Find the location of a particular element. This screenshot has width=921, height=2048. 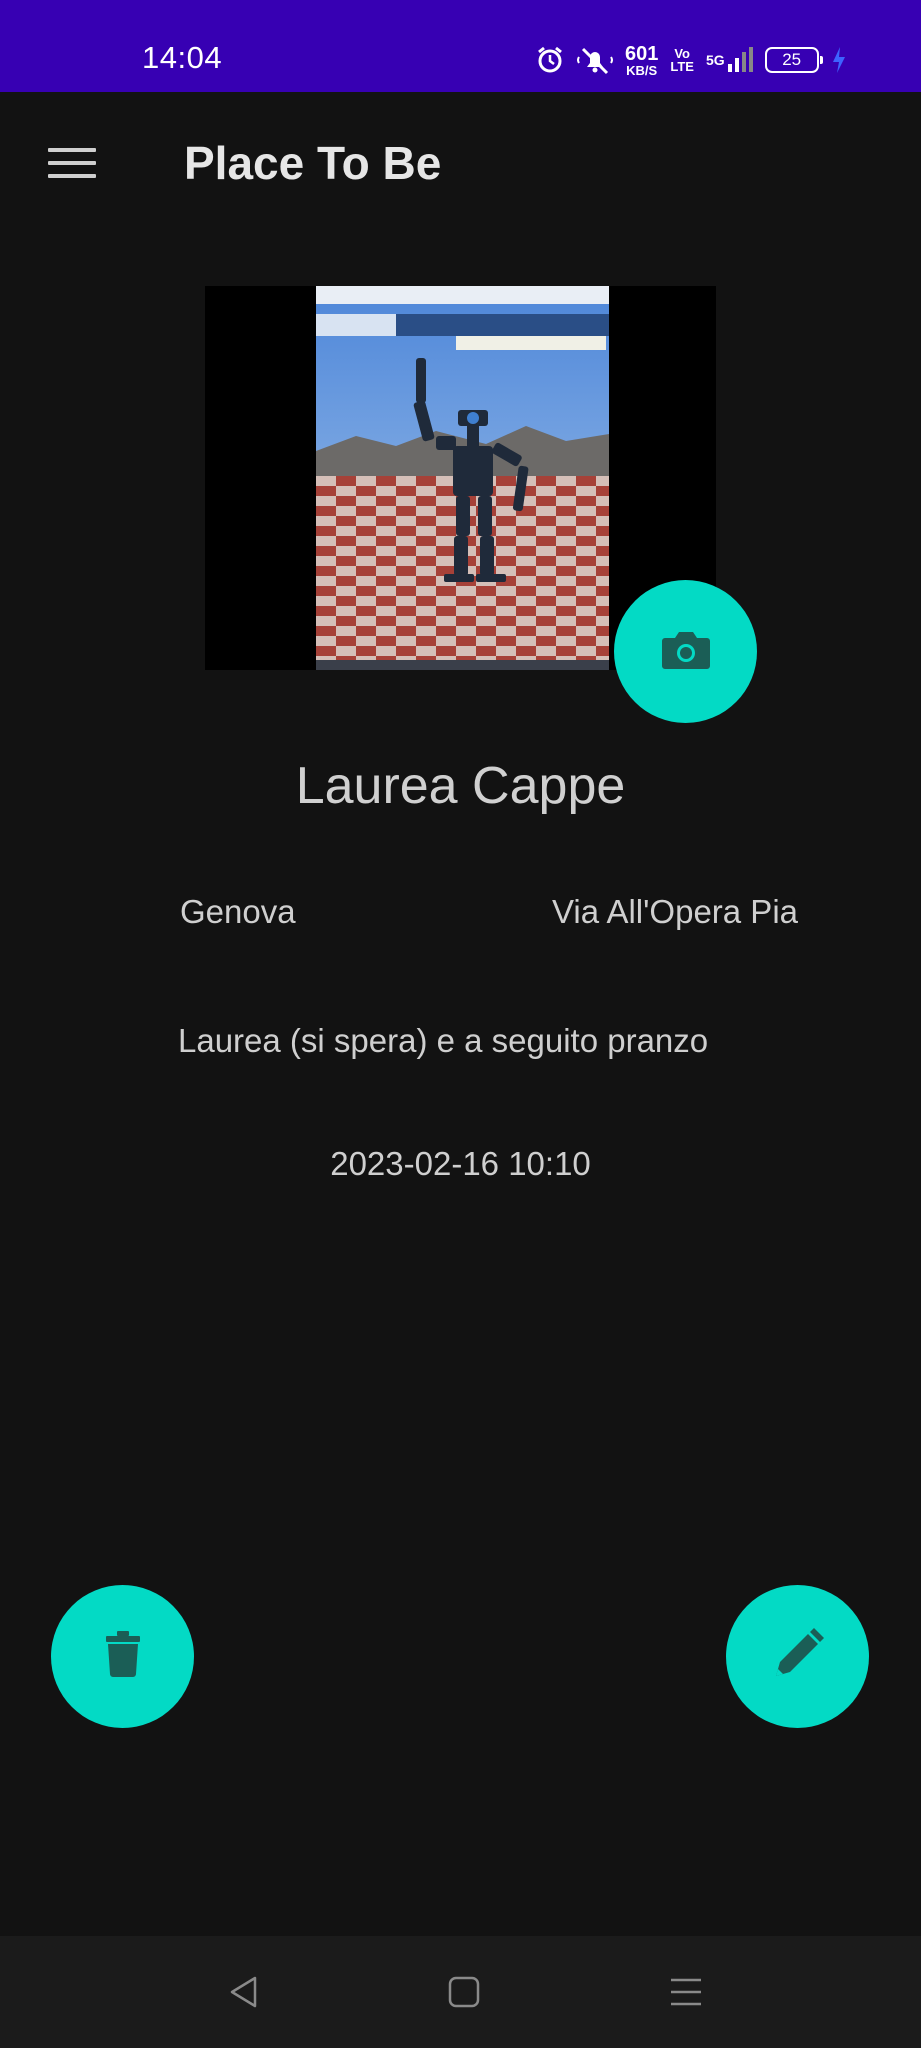

menu-icon is located at coordinates (72, 163).